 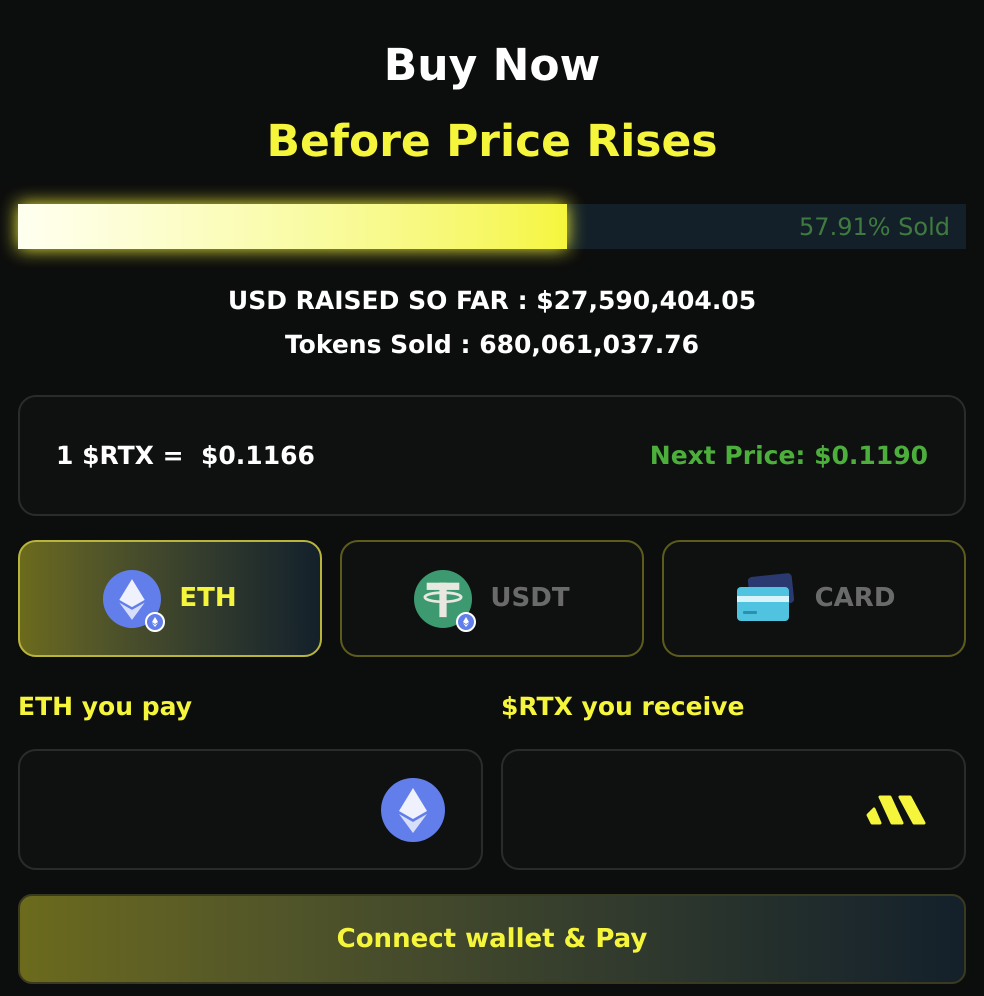 What do you see at coordinates (789, 456) in the screenshot?
I see `next-price: Next Price: $0.1190` at bounding box center [789, 456].